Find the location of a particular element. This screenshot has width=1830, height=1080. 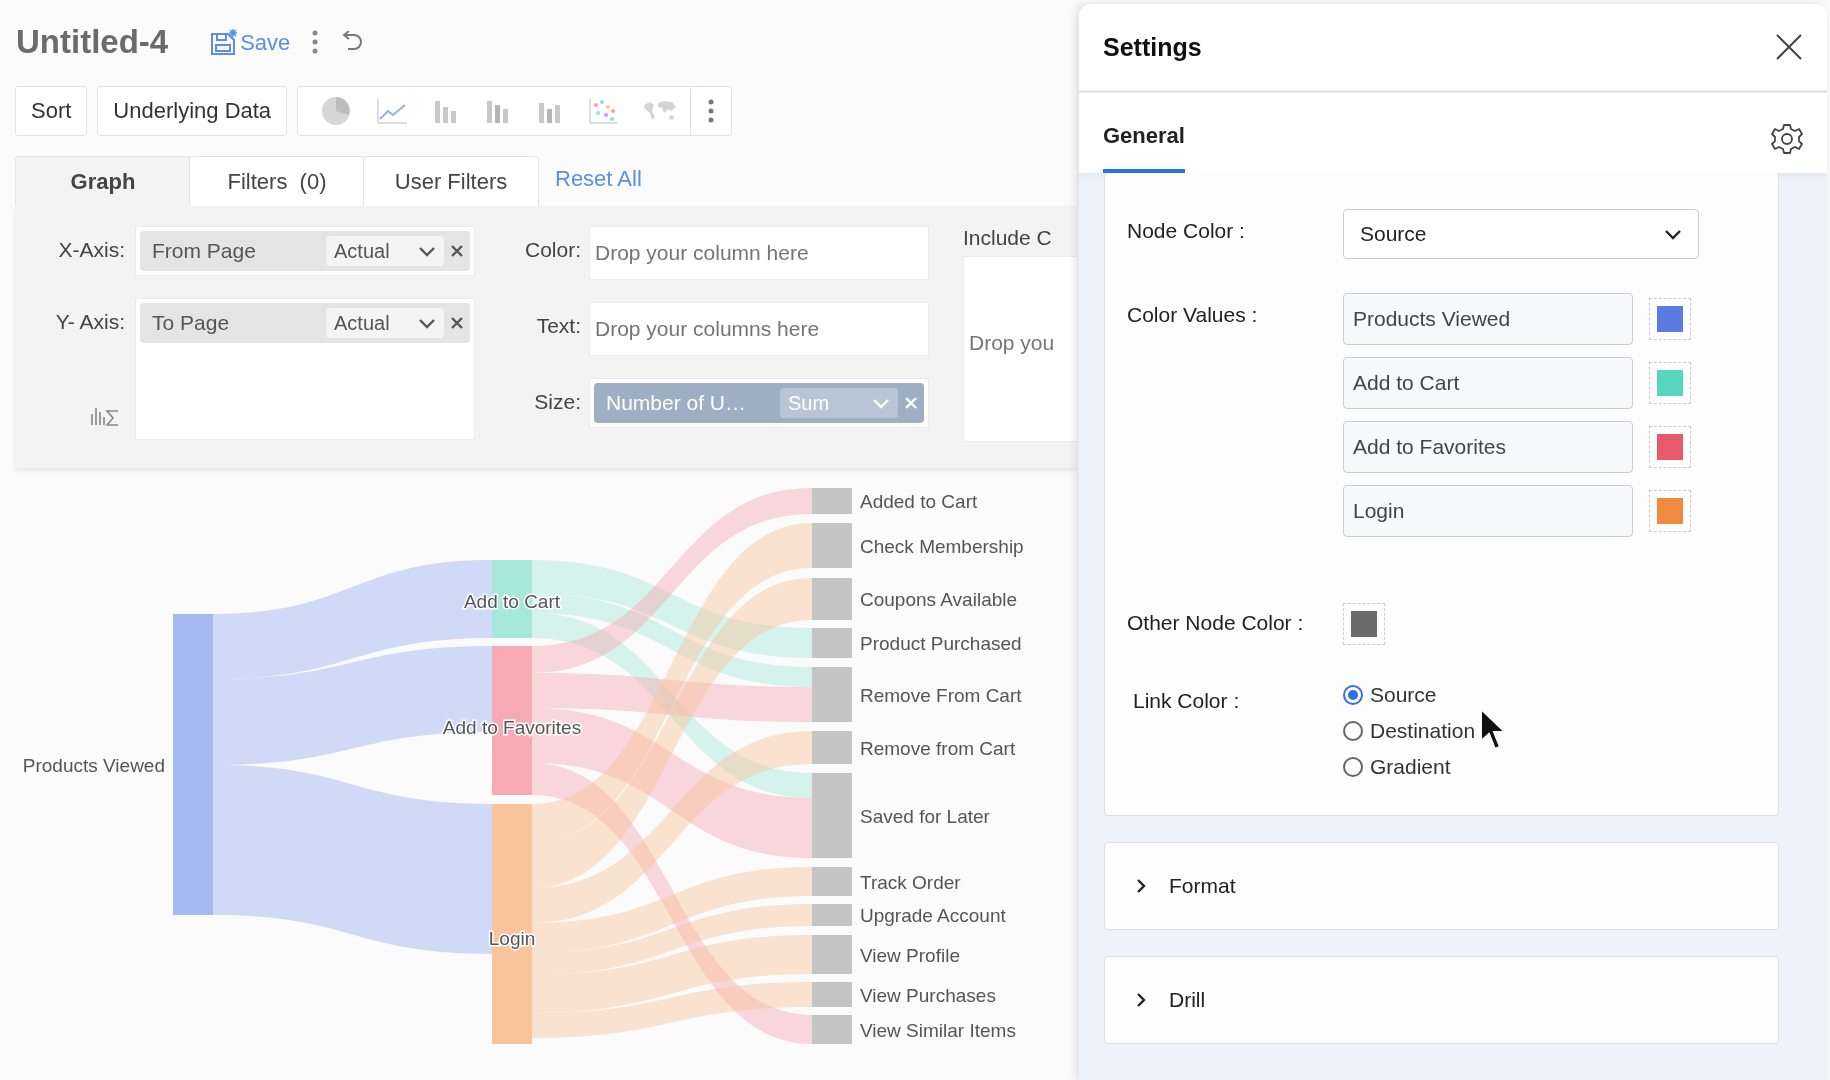

dropdown-value: Source is located at coordinates (1393, 234).